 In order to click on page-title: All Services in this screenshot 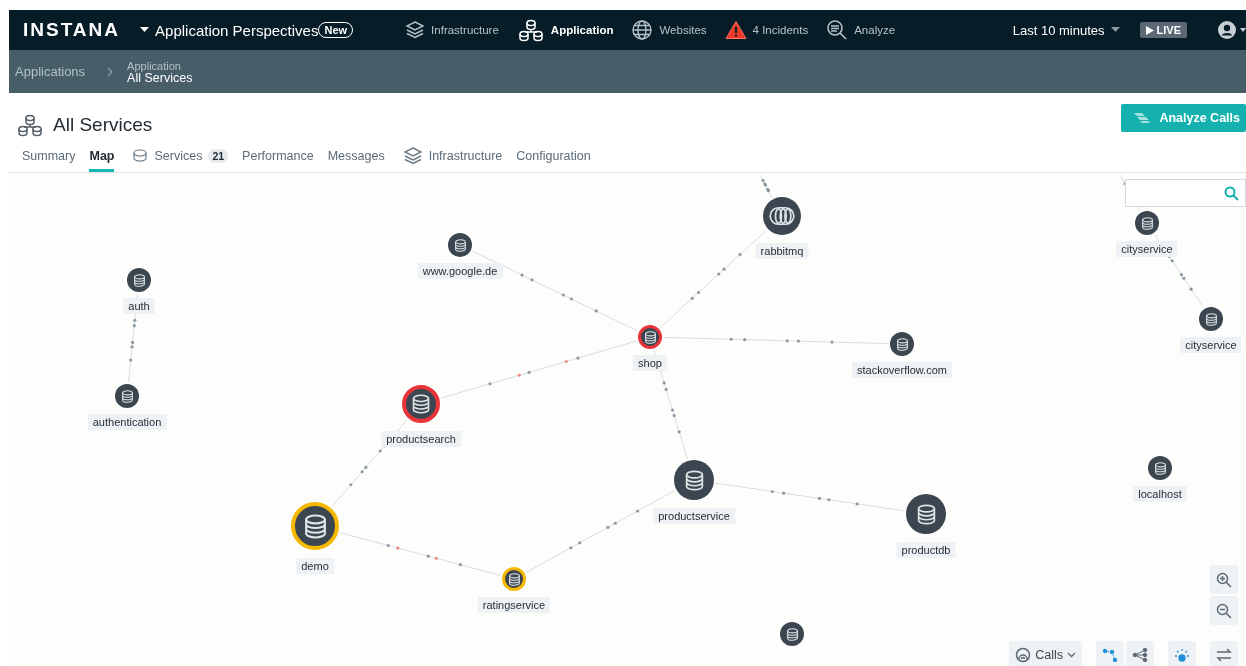, I will do `click(103, 125)`.